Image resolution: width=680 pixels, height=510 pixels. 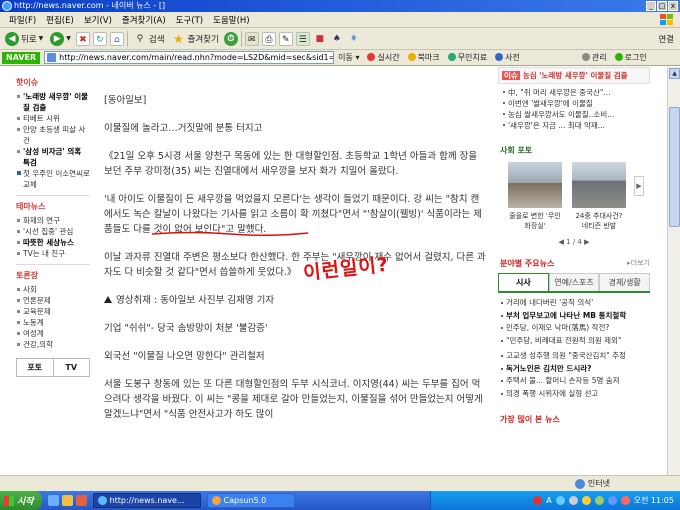 I want to click on scroll-up-arrow-icon: ▲, so click(x=674, y=73).